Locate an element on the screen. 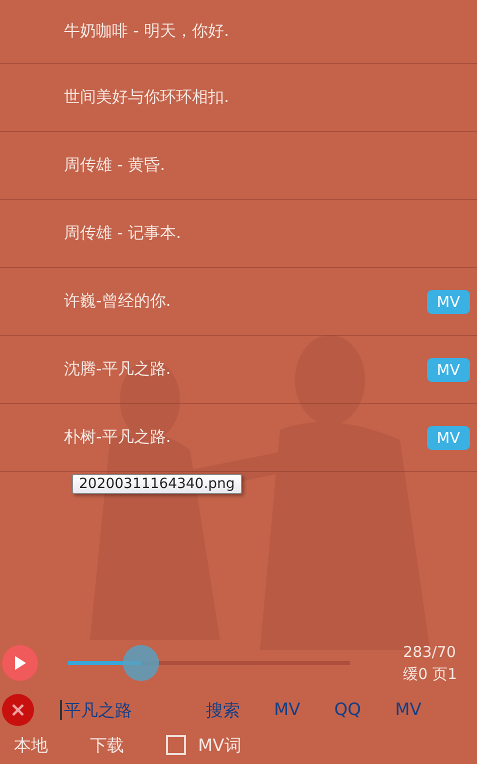 This screenshot has height=764, width=477. song-title: 沈腾-平凡之路. is located at coordinates (245, 369).